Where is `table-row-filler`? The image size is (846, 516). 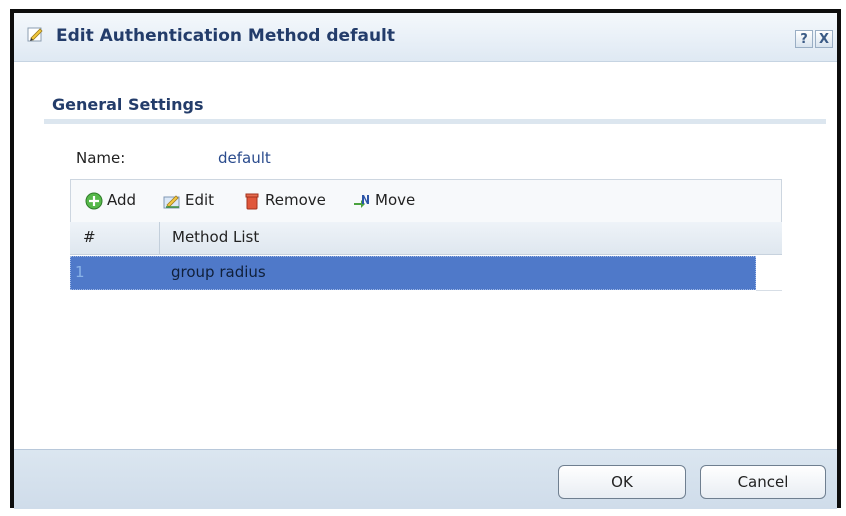
table-row-filler is located at coordinates (769, 273).